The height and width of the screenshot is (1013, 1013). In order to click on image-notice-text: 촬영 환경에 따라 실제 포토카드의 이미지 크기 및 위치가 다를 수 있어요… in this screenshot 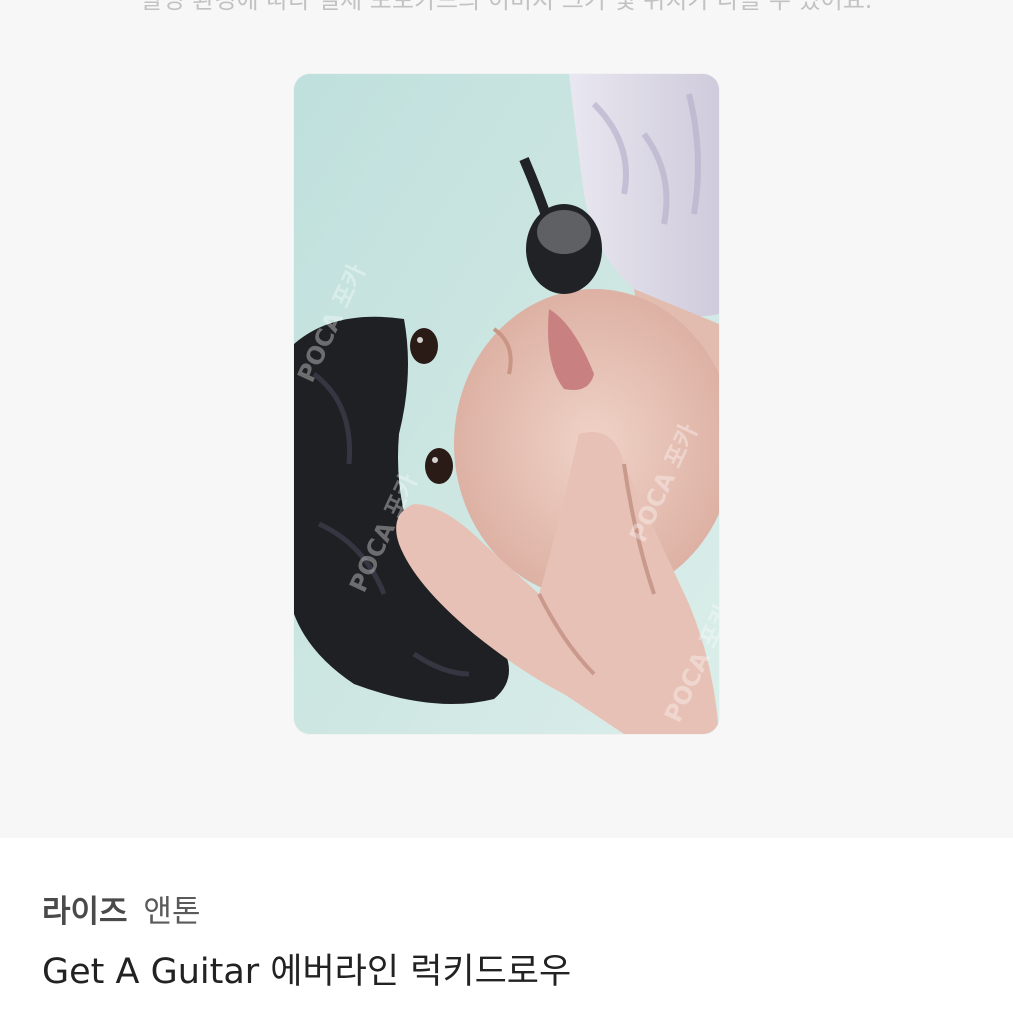, I will do `click(506, 7)`.